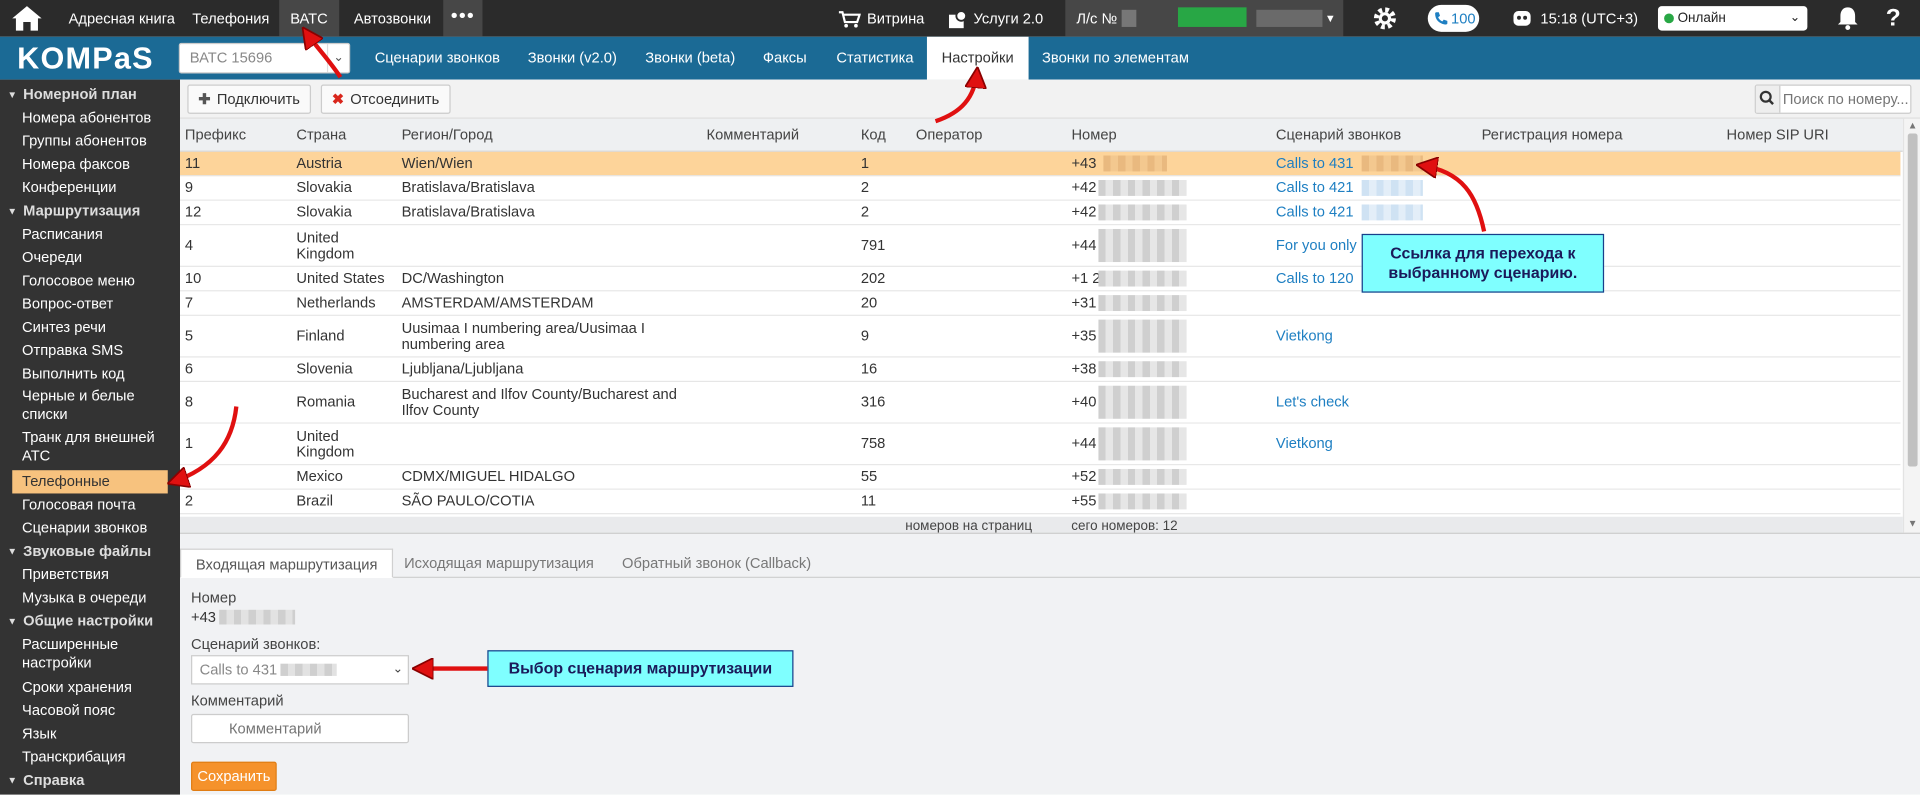  What do you see at coordinates (90, 780) in the screenshot?
I see `sidebar-group-help: ▼ Справка` at bounding box center [90, 780].